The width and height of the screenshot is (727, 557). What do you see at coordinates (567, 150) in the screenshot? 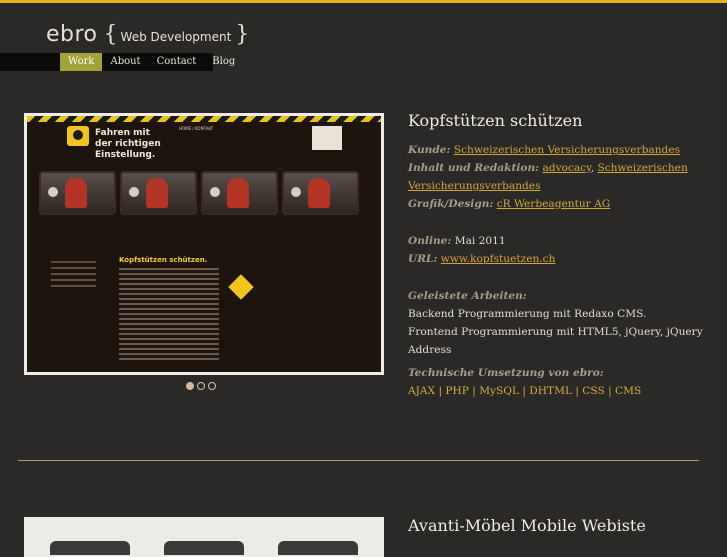
I see `client-link: Schweizerischen Versicherungsverbandes` at bounding box center [567, 150].